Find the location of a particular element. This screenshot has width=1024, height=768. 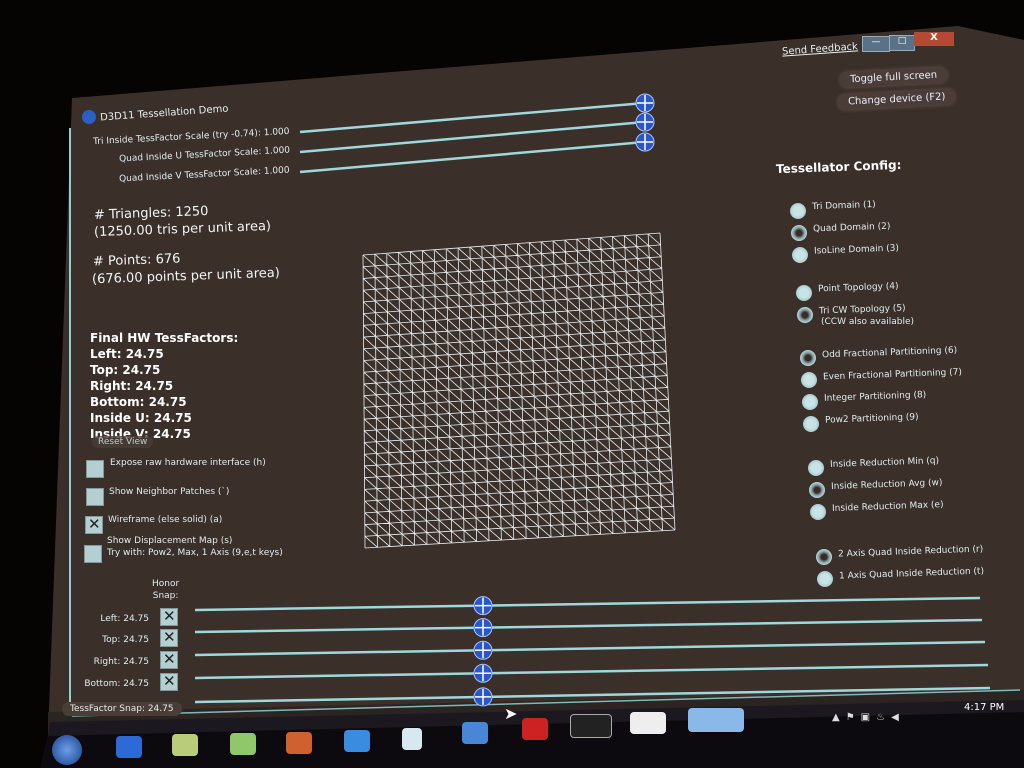

document-icon is located at coordinates (648, 723).